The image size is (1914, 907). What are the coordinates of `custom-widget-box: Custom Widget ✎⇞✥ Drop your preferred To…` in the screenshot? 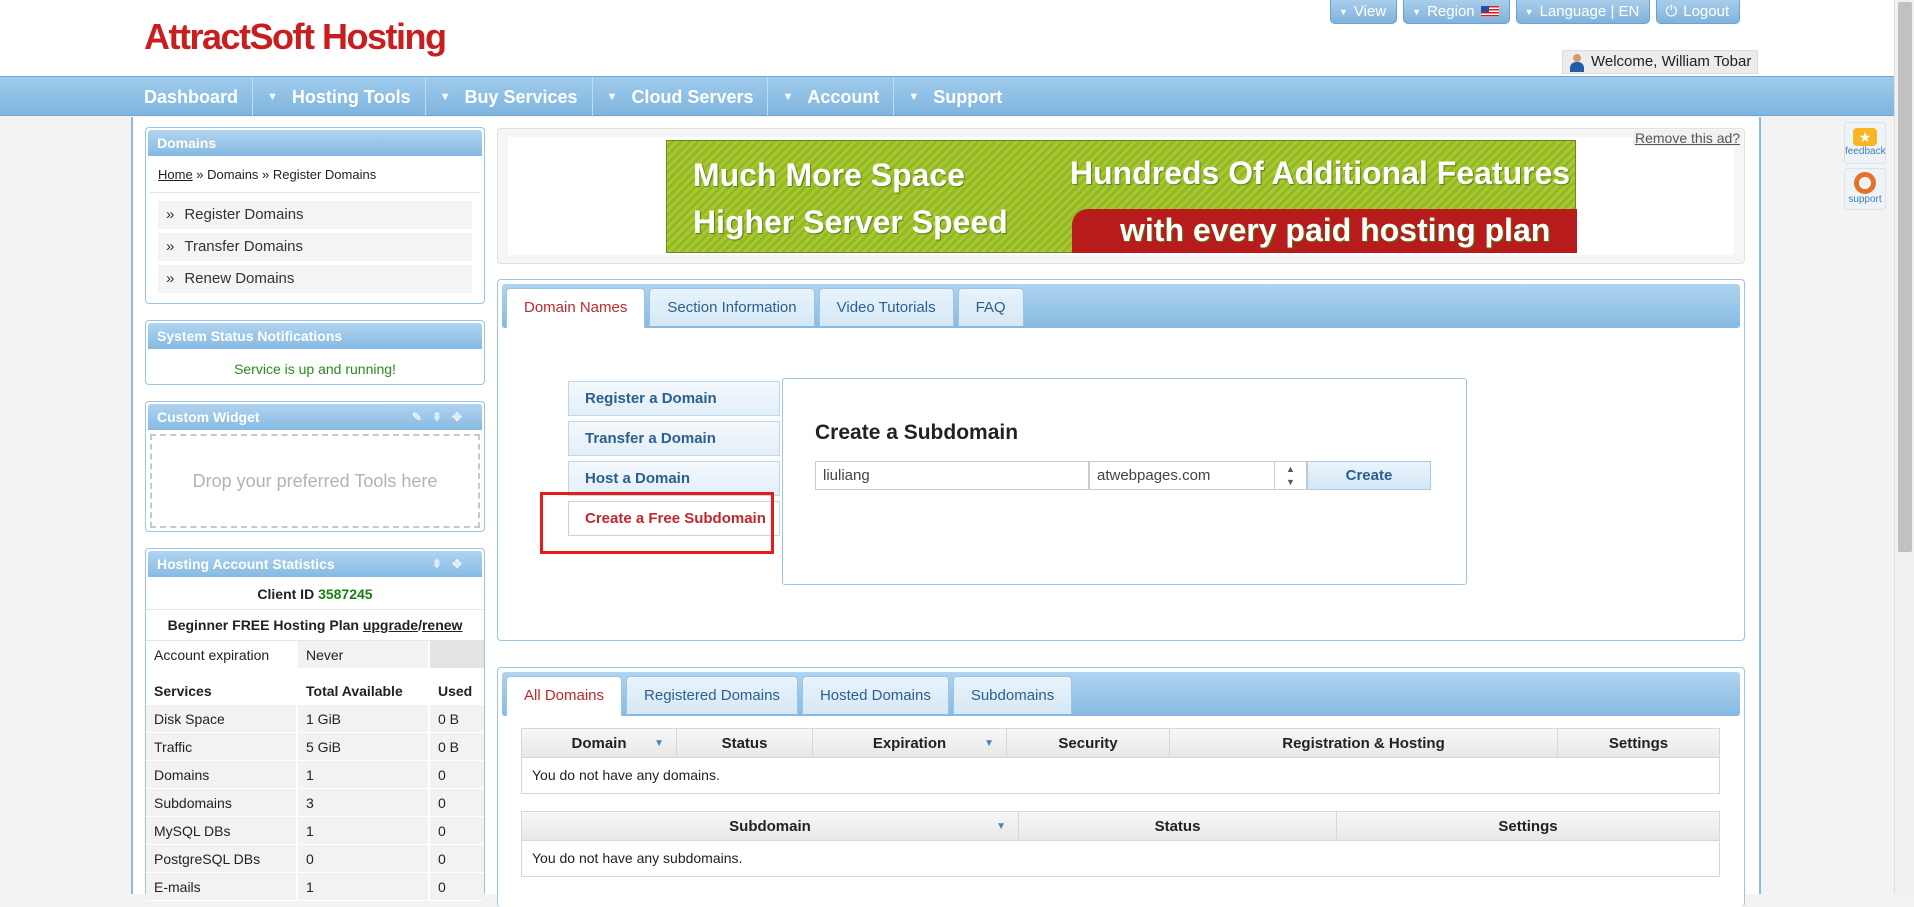 It's located at (315, 466).